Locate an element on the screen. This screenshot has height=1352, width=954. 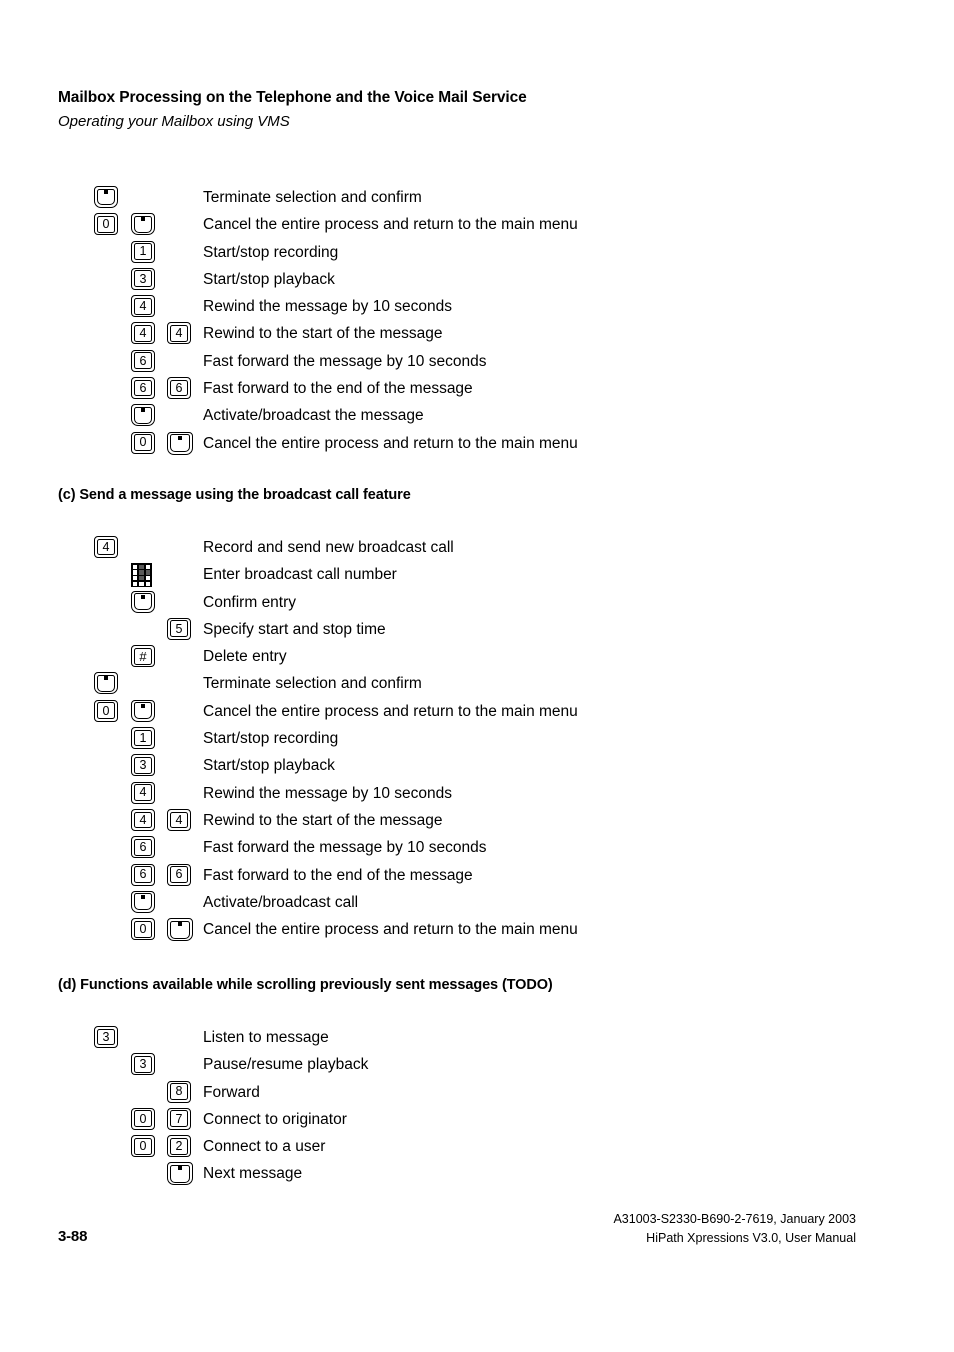
key-function-label: Rewind the message by 10 seconds is located at coordinates (328, 793).